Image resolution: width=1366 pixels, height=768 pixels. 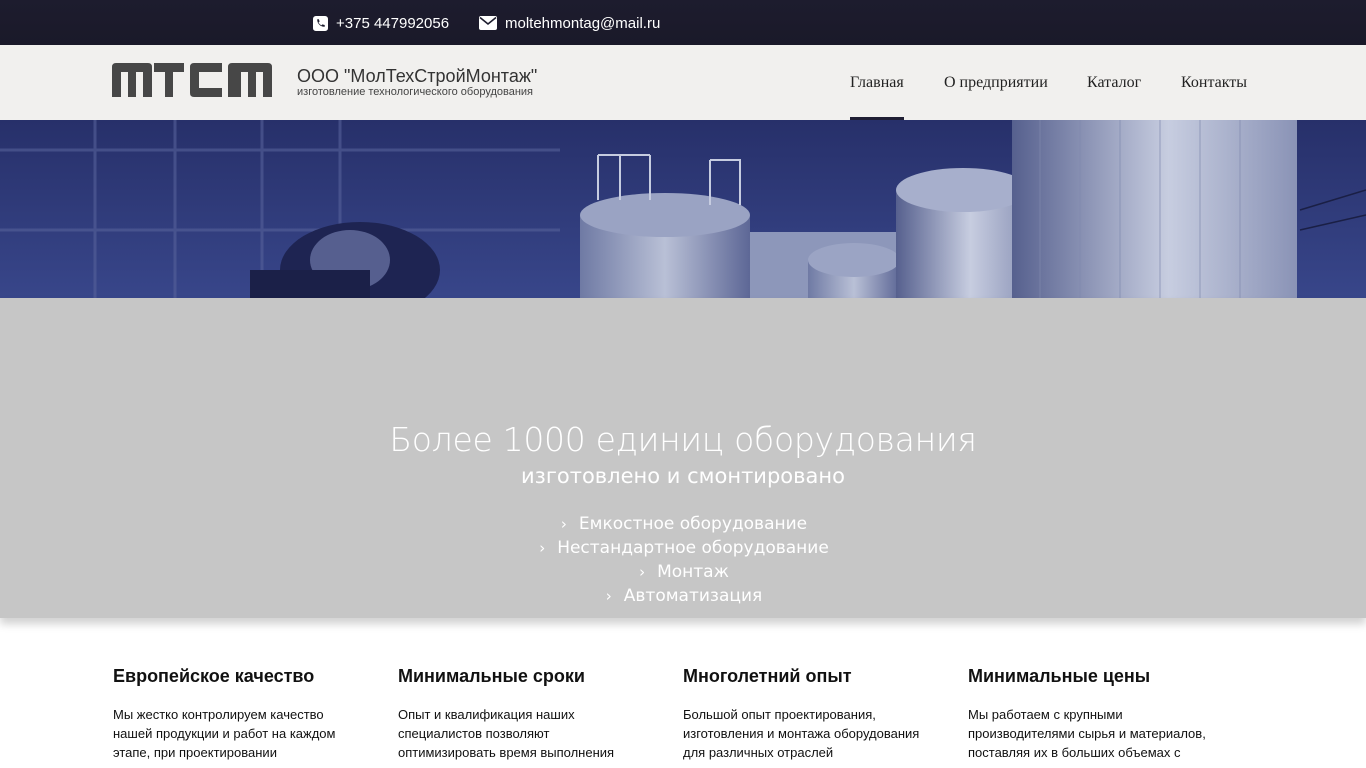 I want to click on nav-item-home: Главная, so click(x=877, y=82).